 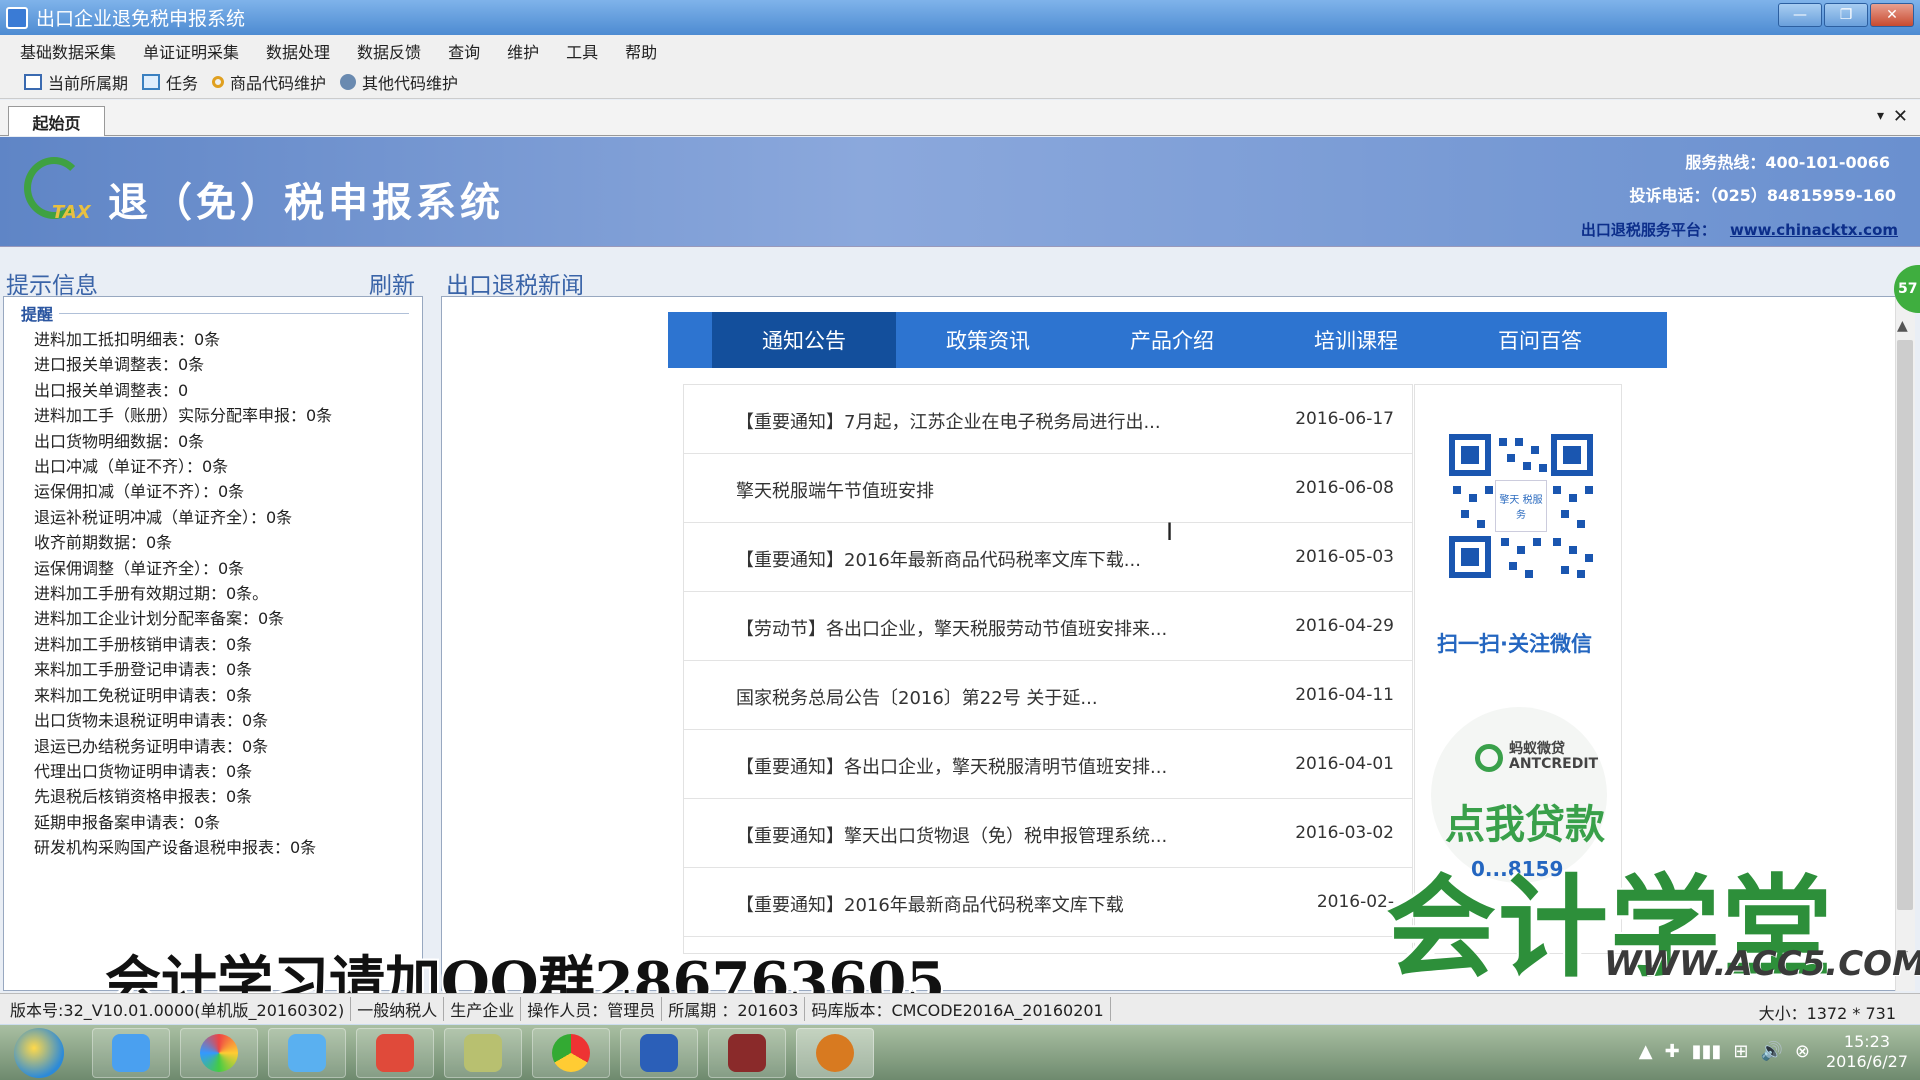 What do you see at coordinates (159, 619) in the screenshot?
I see `reminder-item: 进料加工企业计划分配率备案：0条` at bounding box center [159, 619].